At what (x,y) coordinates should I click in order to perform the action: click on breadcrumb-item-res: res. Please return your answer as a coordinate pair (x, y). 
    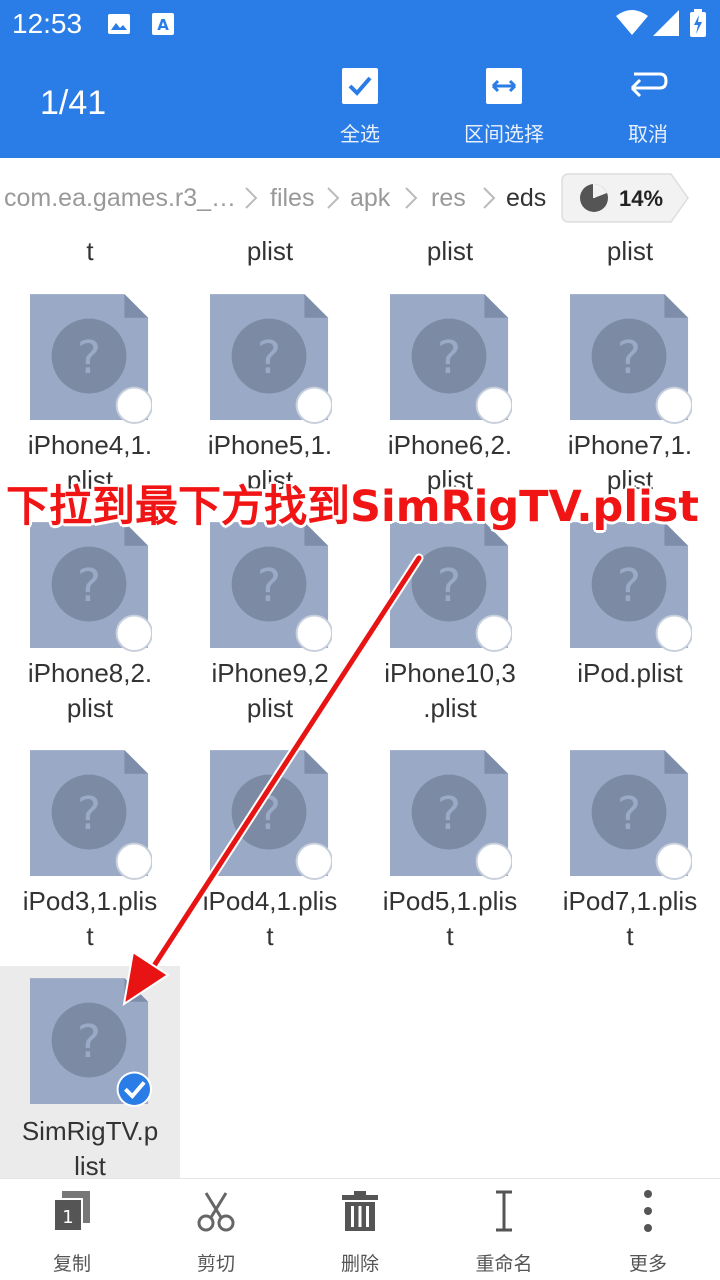
    Looking at the image, I should click on (448, 198).